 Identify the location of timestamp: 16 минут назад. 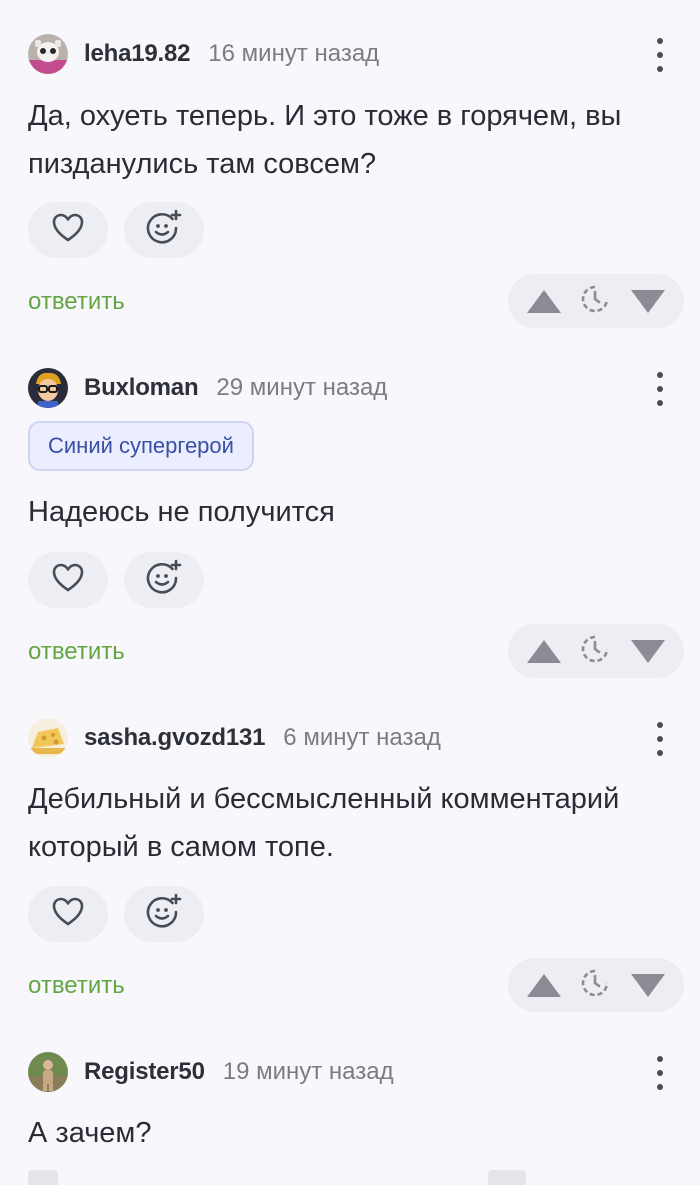
(294, 53).